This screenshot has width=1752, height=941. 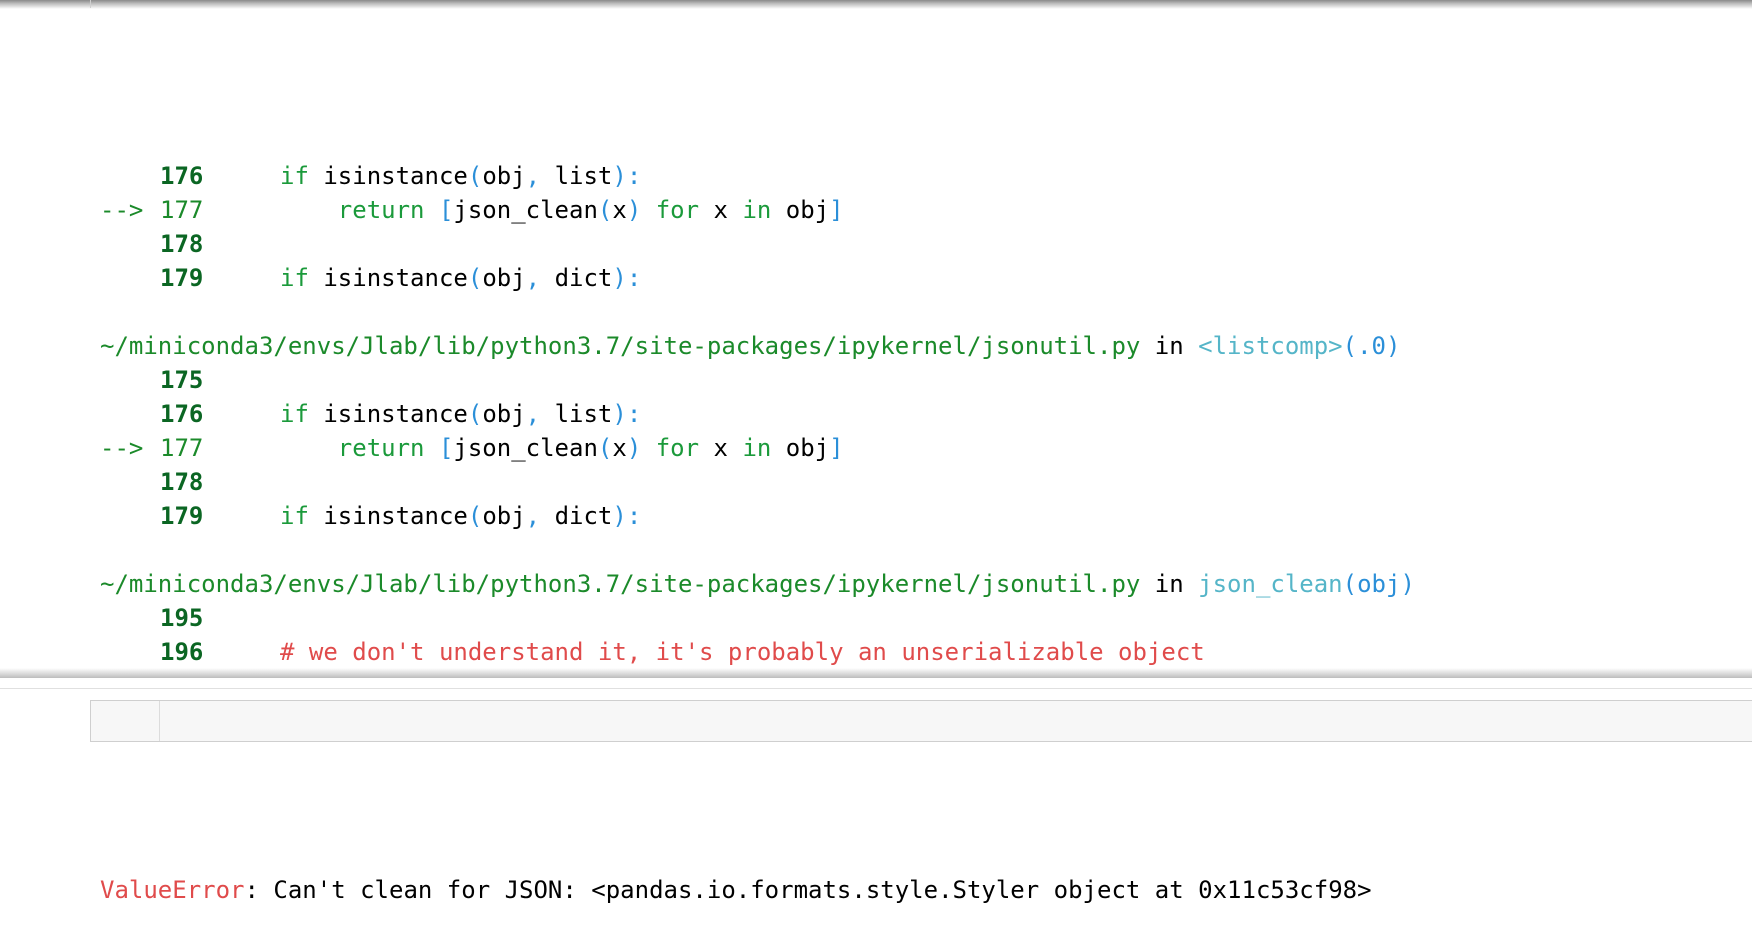 What do you see at coordinates (921, 721) in the screenshot?
I see `next-code-cell` at bounding box center [921, 721].